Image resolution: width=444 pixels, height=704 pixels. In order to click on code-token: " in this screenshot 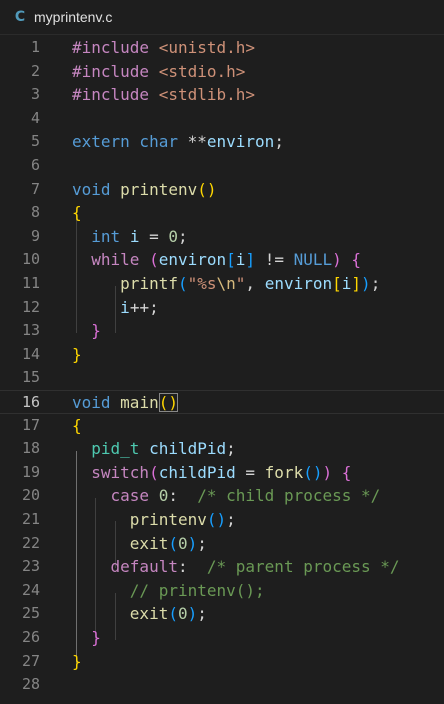, I will do `click(240, 283)`.